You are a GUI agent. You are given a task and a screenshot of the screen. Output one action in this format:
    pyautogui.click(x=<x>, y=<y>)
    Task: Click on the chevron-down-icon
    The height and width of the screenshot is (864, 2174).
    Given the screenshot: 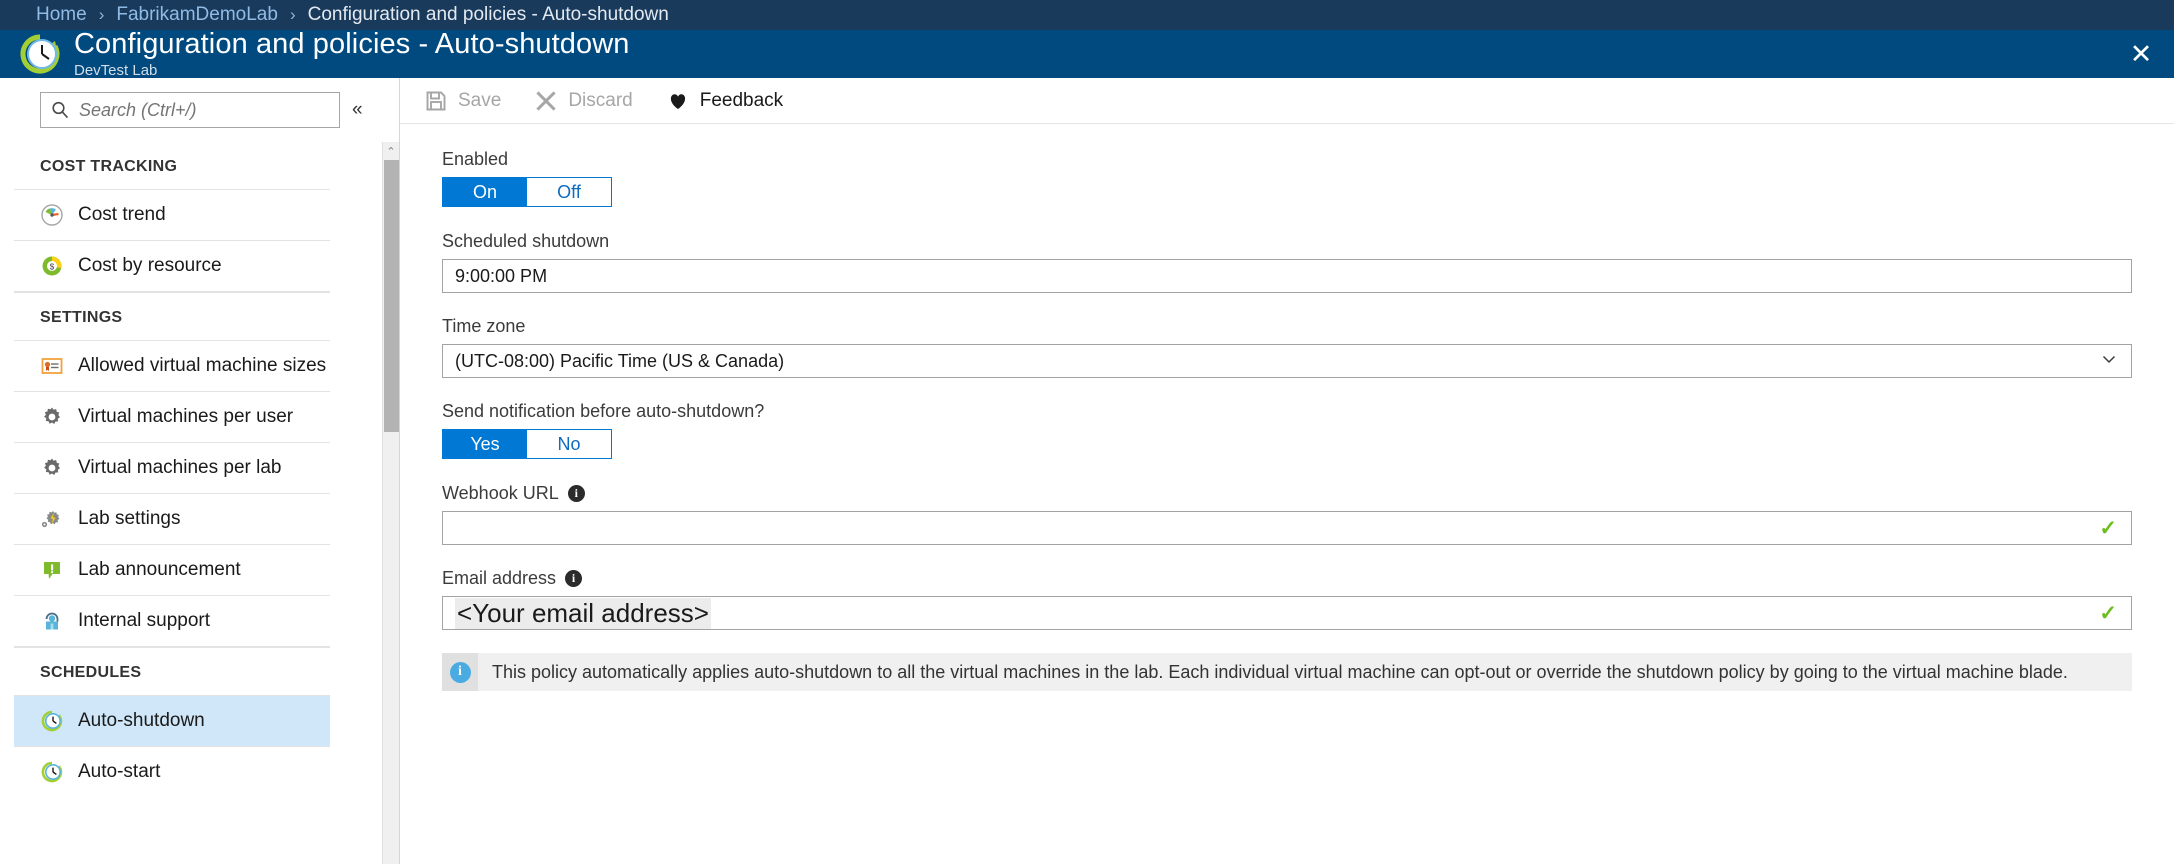 What is the action you would take?
    pyautogui.click(x=2109, y=361)
    